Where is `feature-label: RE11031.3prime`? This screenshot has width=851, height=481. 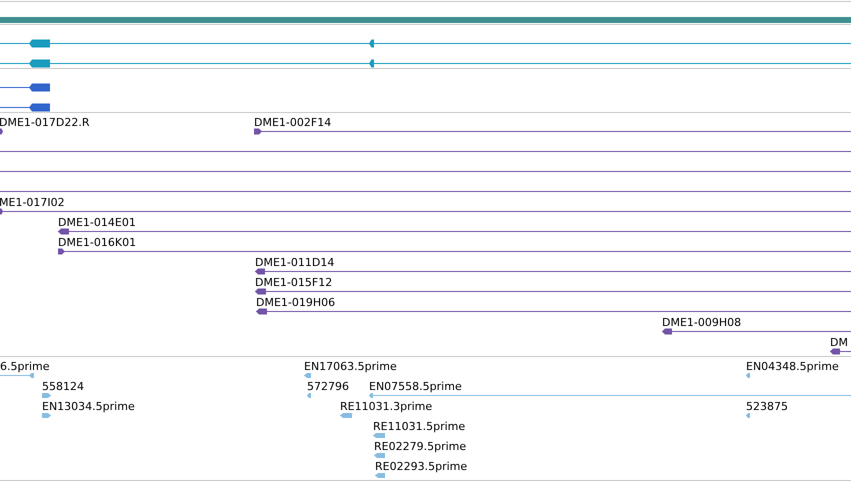 feature-label: RE11031.3prime is located at coordinates (386, 406).